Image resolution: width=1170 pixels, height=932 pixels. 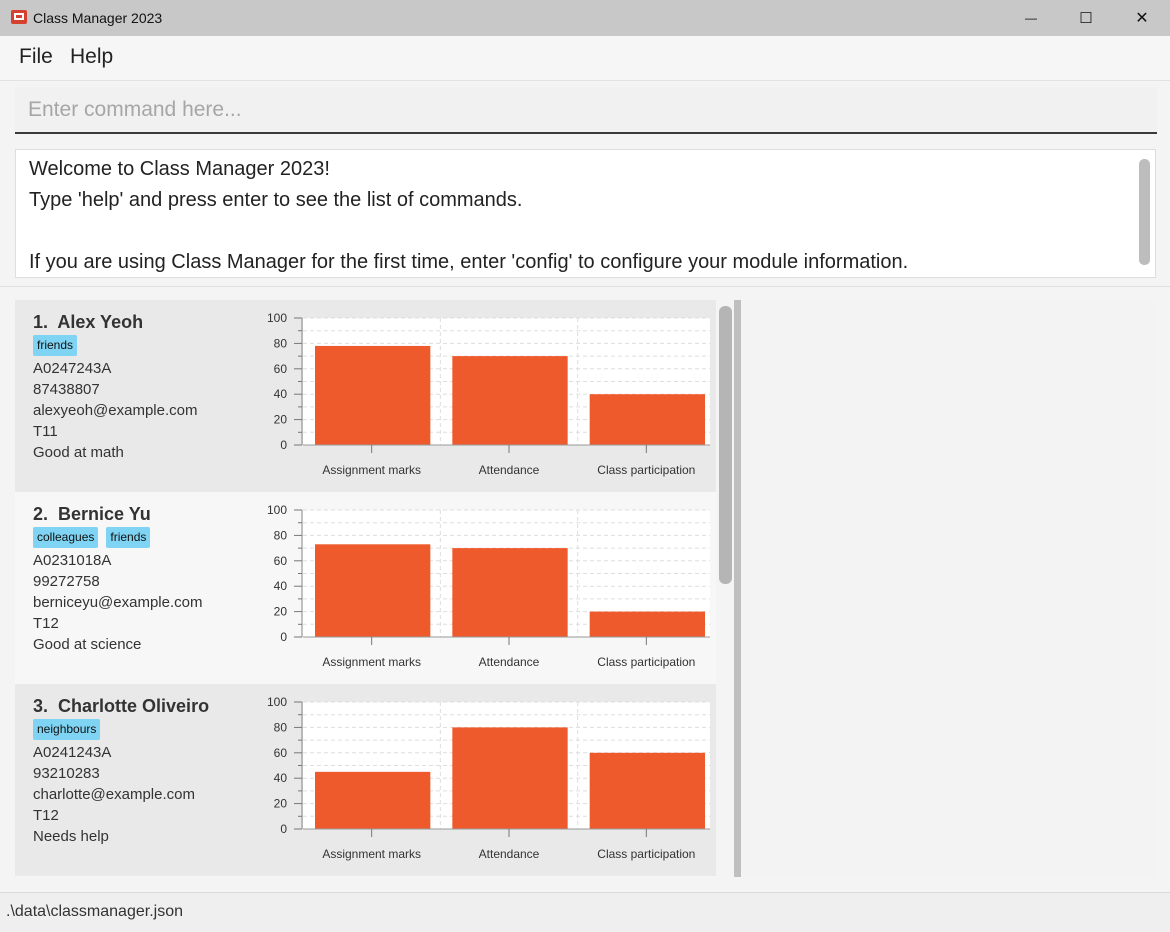 I want to click on student-name: Charlotte Oliveiro, so click(x=134, y=706).